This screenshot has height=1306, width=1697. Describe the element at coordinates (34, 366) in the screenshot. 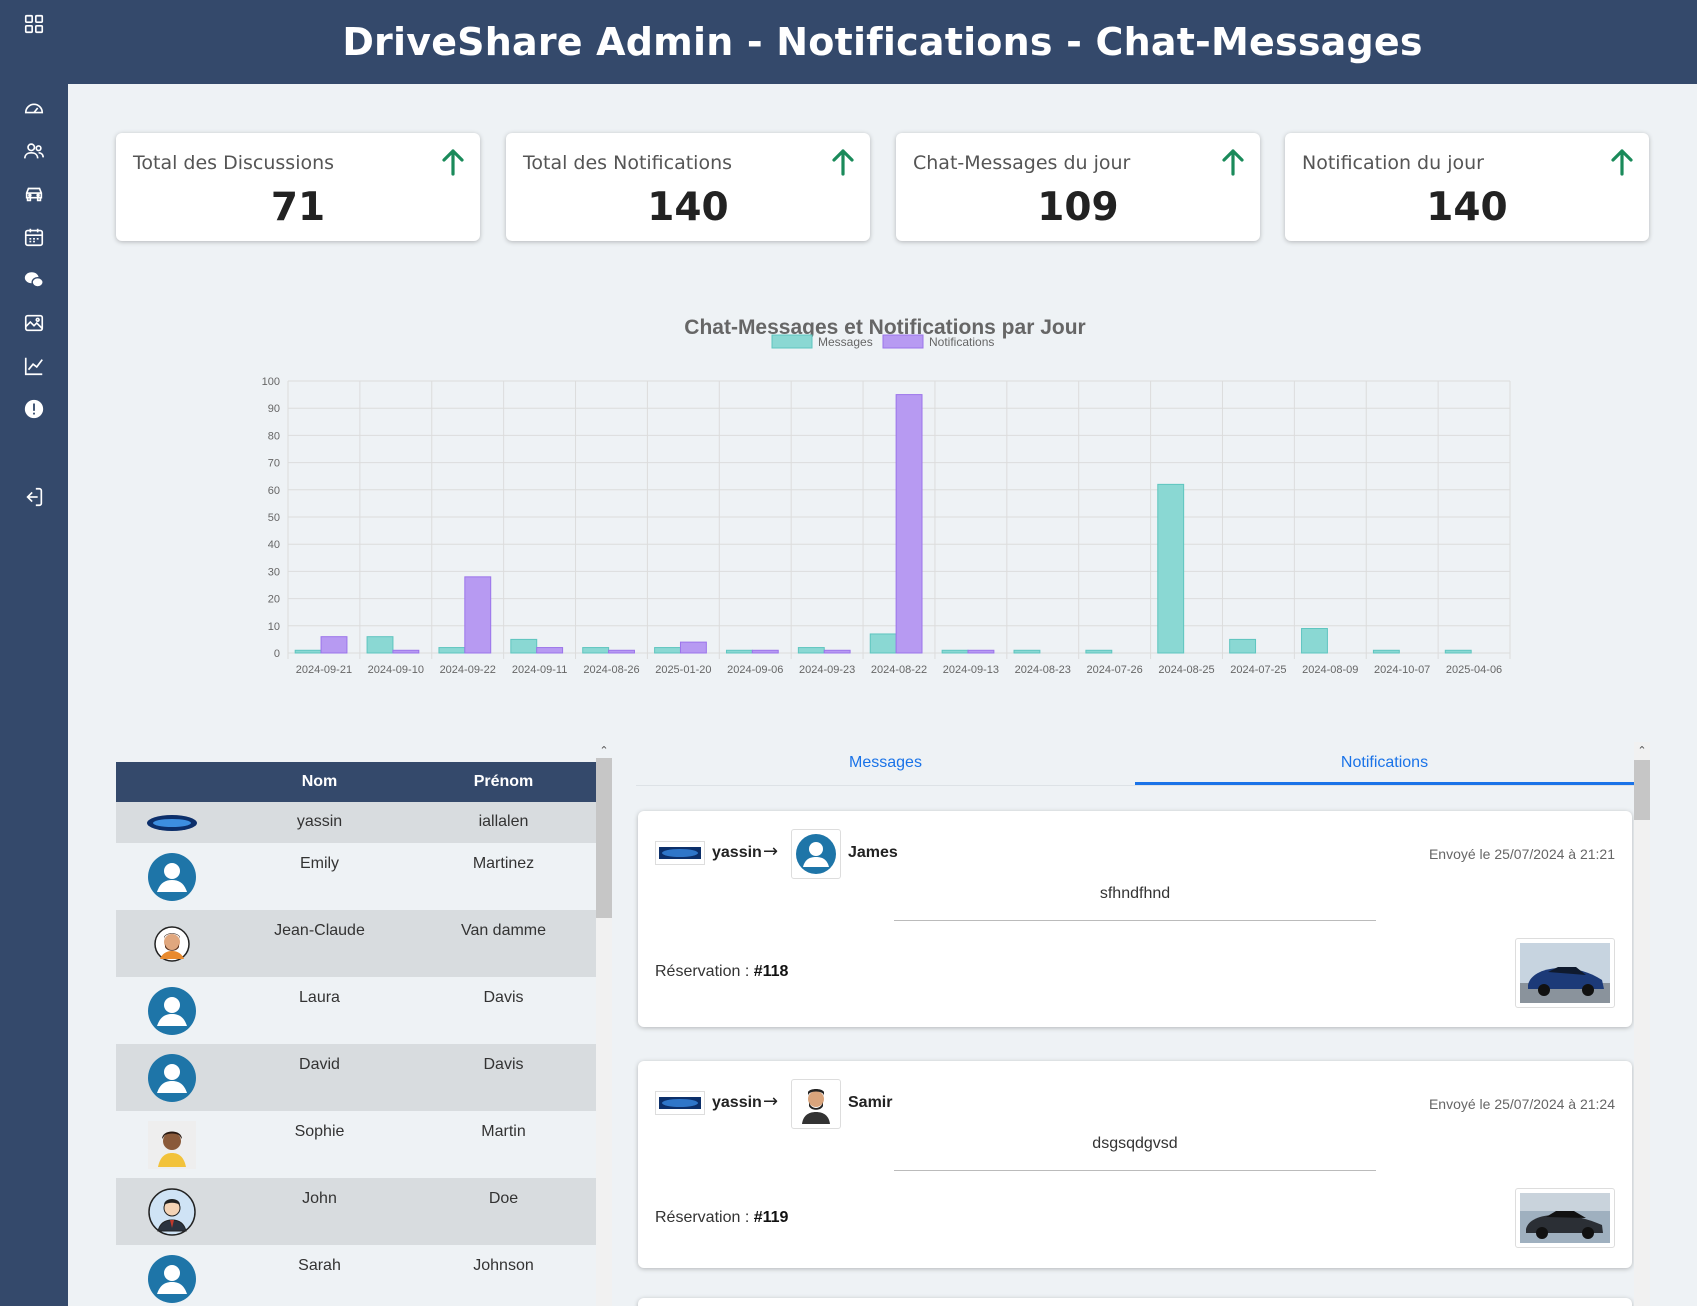

I see `chart-icon` at that location.